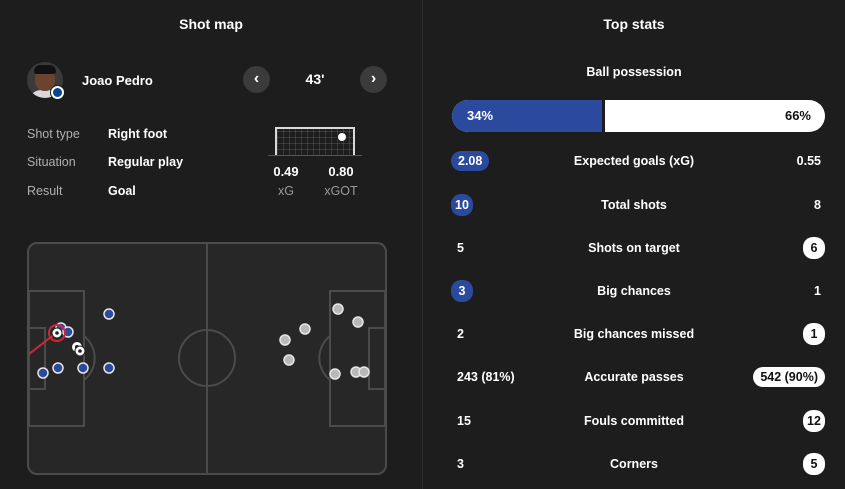 The image size is (845, 489). What do you see at coordinates (57, 92) in the screenshot?
I see `club-badge-icon` at bounding box center [57, 92].